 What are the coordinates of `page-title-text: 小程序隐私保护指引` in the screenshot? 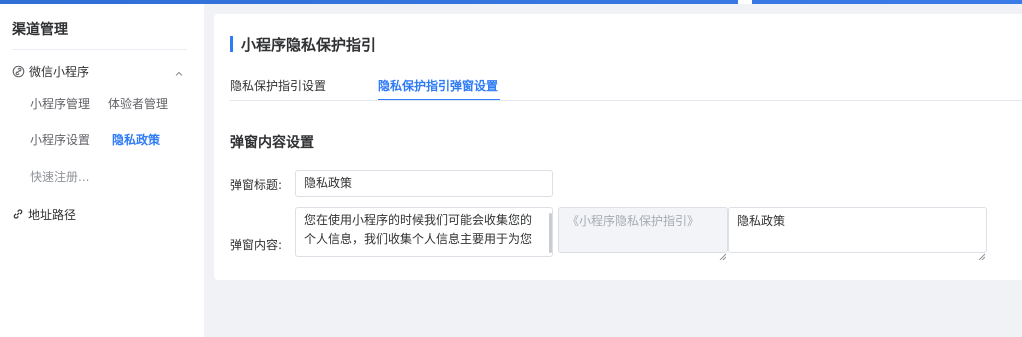 It's located at (309, 44).